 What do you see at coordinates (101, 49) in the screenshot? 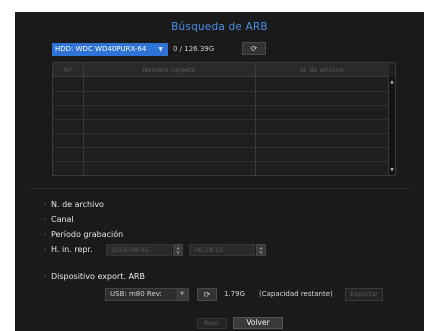
I see `hdd-select-value: HDD: WDC WD40PURX-64` at bounding box center [101, 49].